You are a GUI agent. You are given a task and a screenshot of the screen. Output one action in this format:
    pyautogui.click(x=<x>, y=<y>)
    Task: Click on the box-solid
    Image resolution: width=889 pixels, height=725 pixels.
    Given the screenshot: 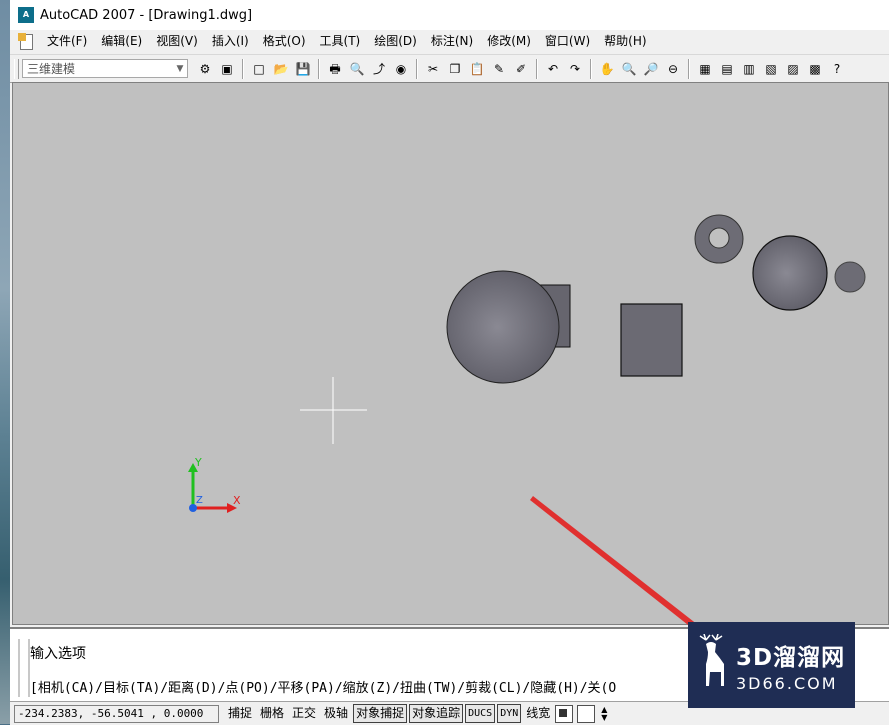 What is the action you would take?
    pyautogui.click(x=651, y=340)
    